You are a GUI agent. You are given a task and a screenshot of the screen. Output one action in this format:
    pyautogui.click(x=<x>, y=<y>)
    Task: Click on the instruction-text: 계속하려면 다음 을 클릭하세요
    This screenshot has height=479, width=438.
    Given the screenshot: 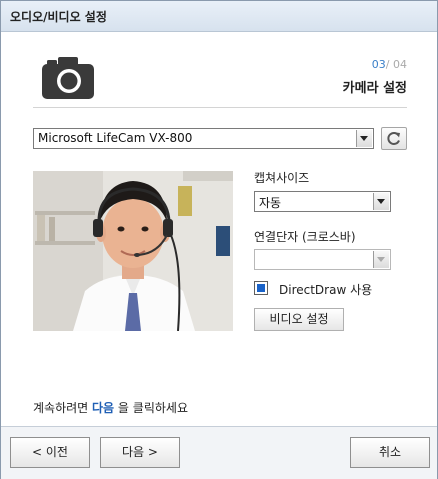 What is the action you would take?
    pyautogui.click(x=110, y=407)
    